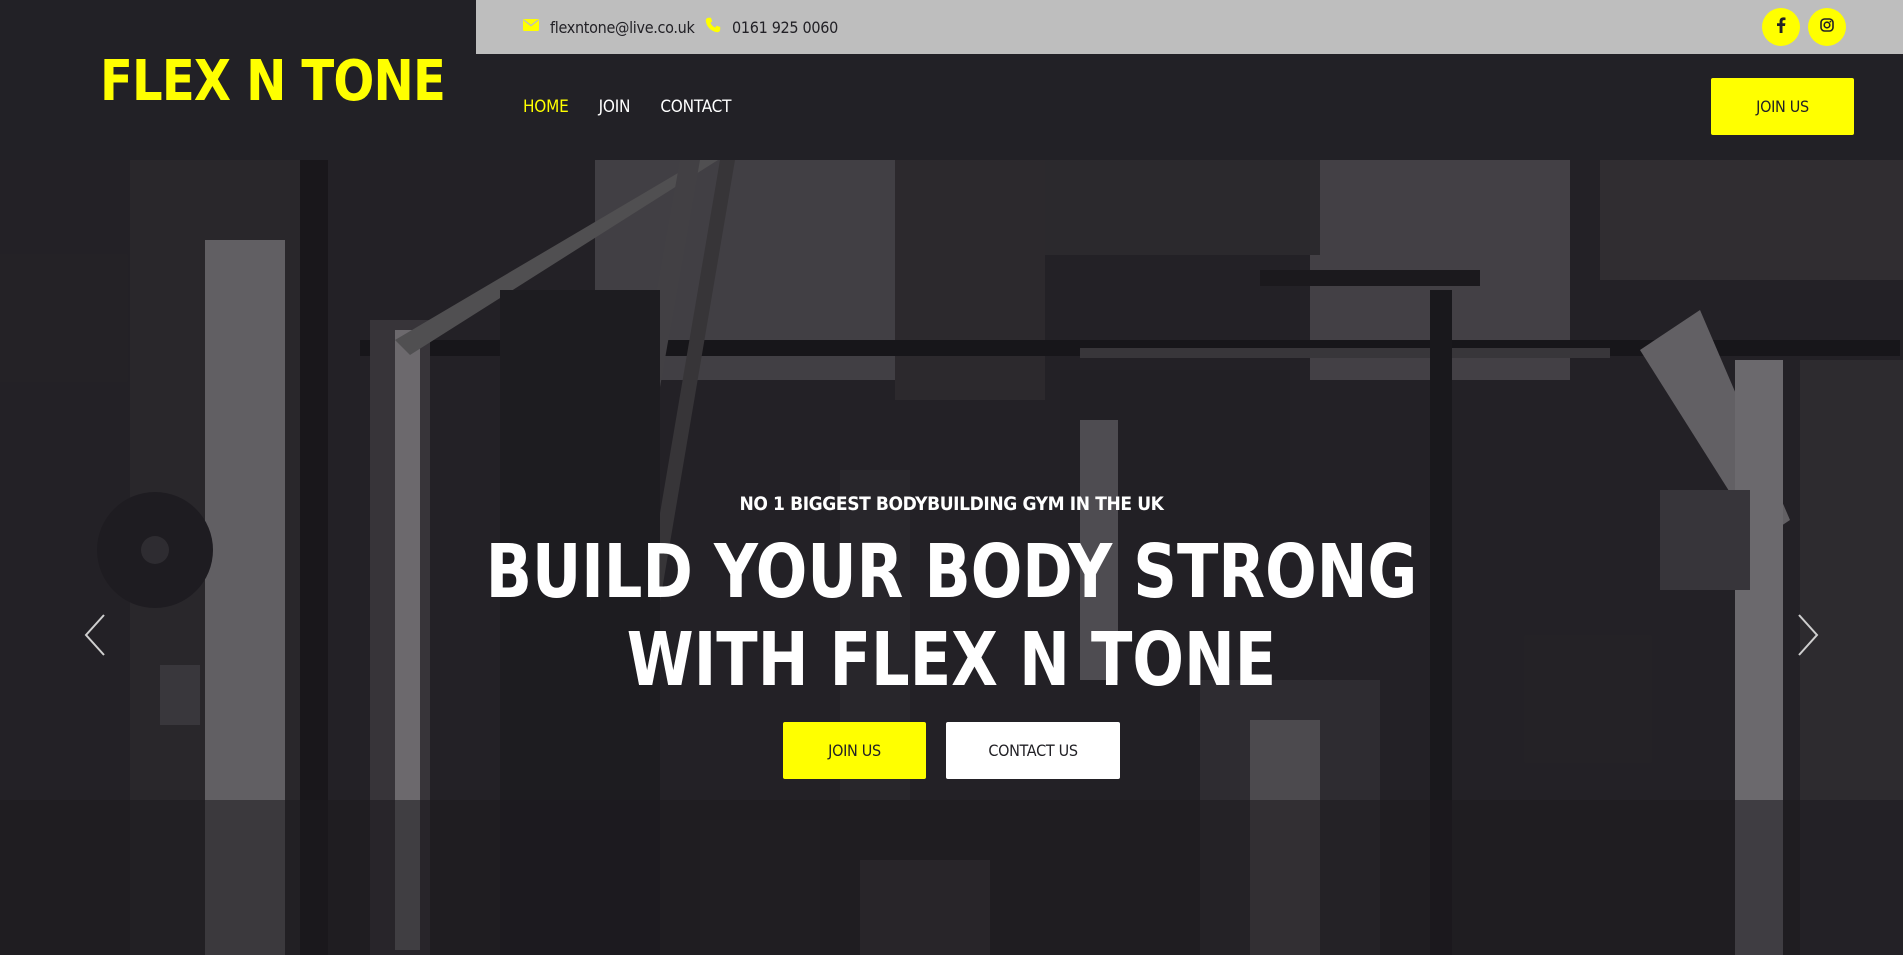  What do you see at coordinates (695, 107) in the screenshot?
I see `nav-item-contact: CONTACT` at bounding box center [695, 107].